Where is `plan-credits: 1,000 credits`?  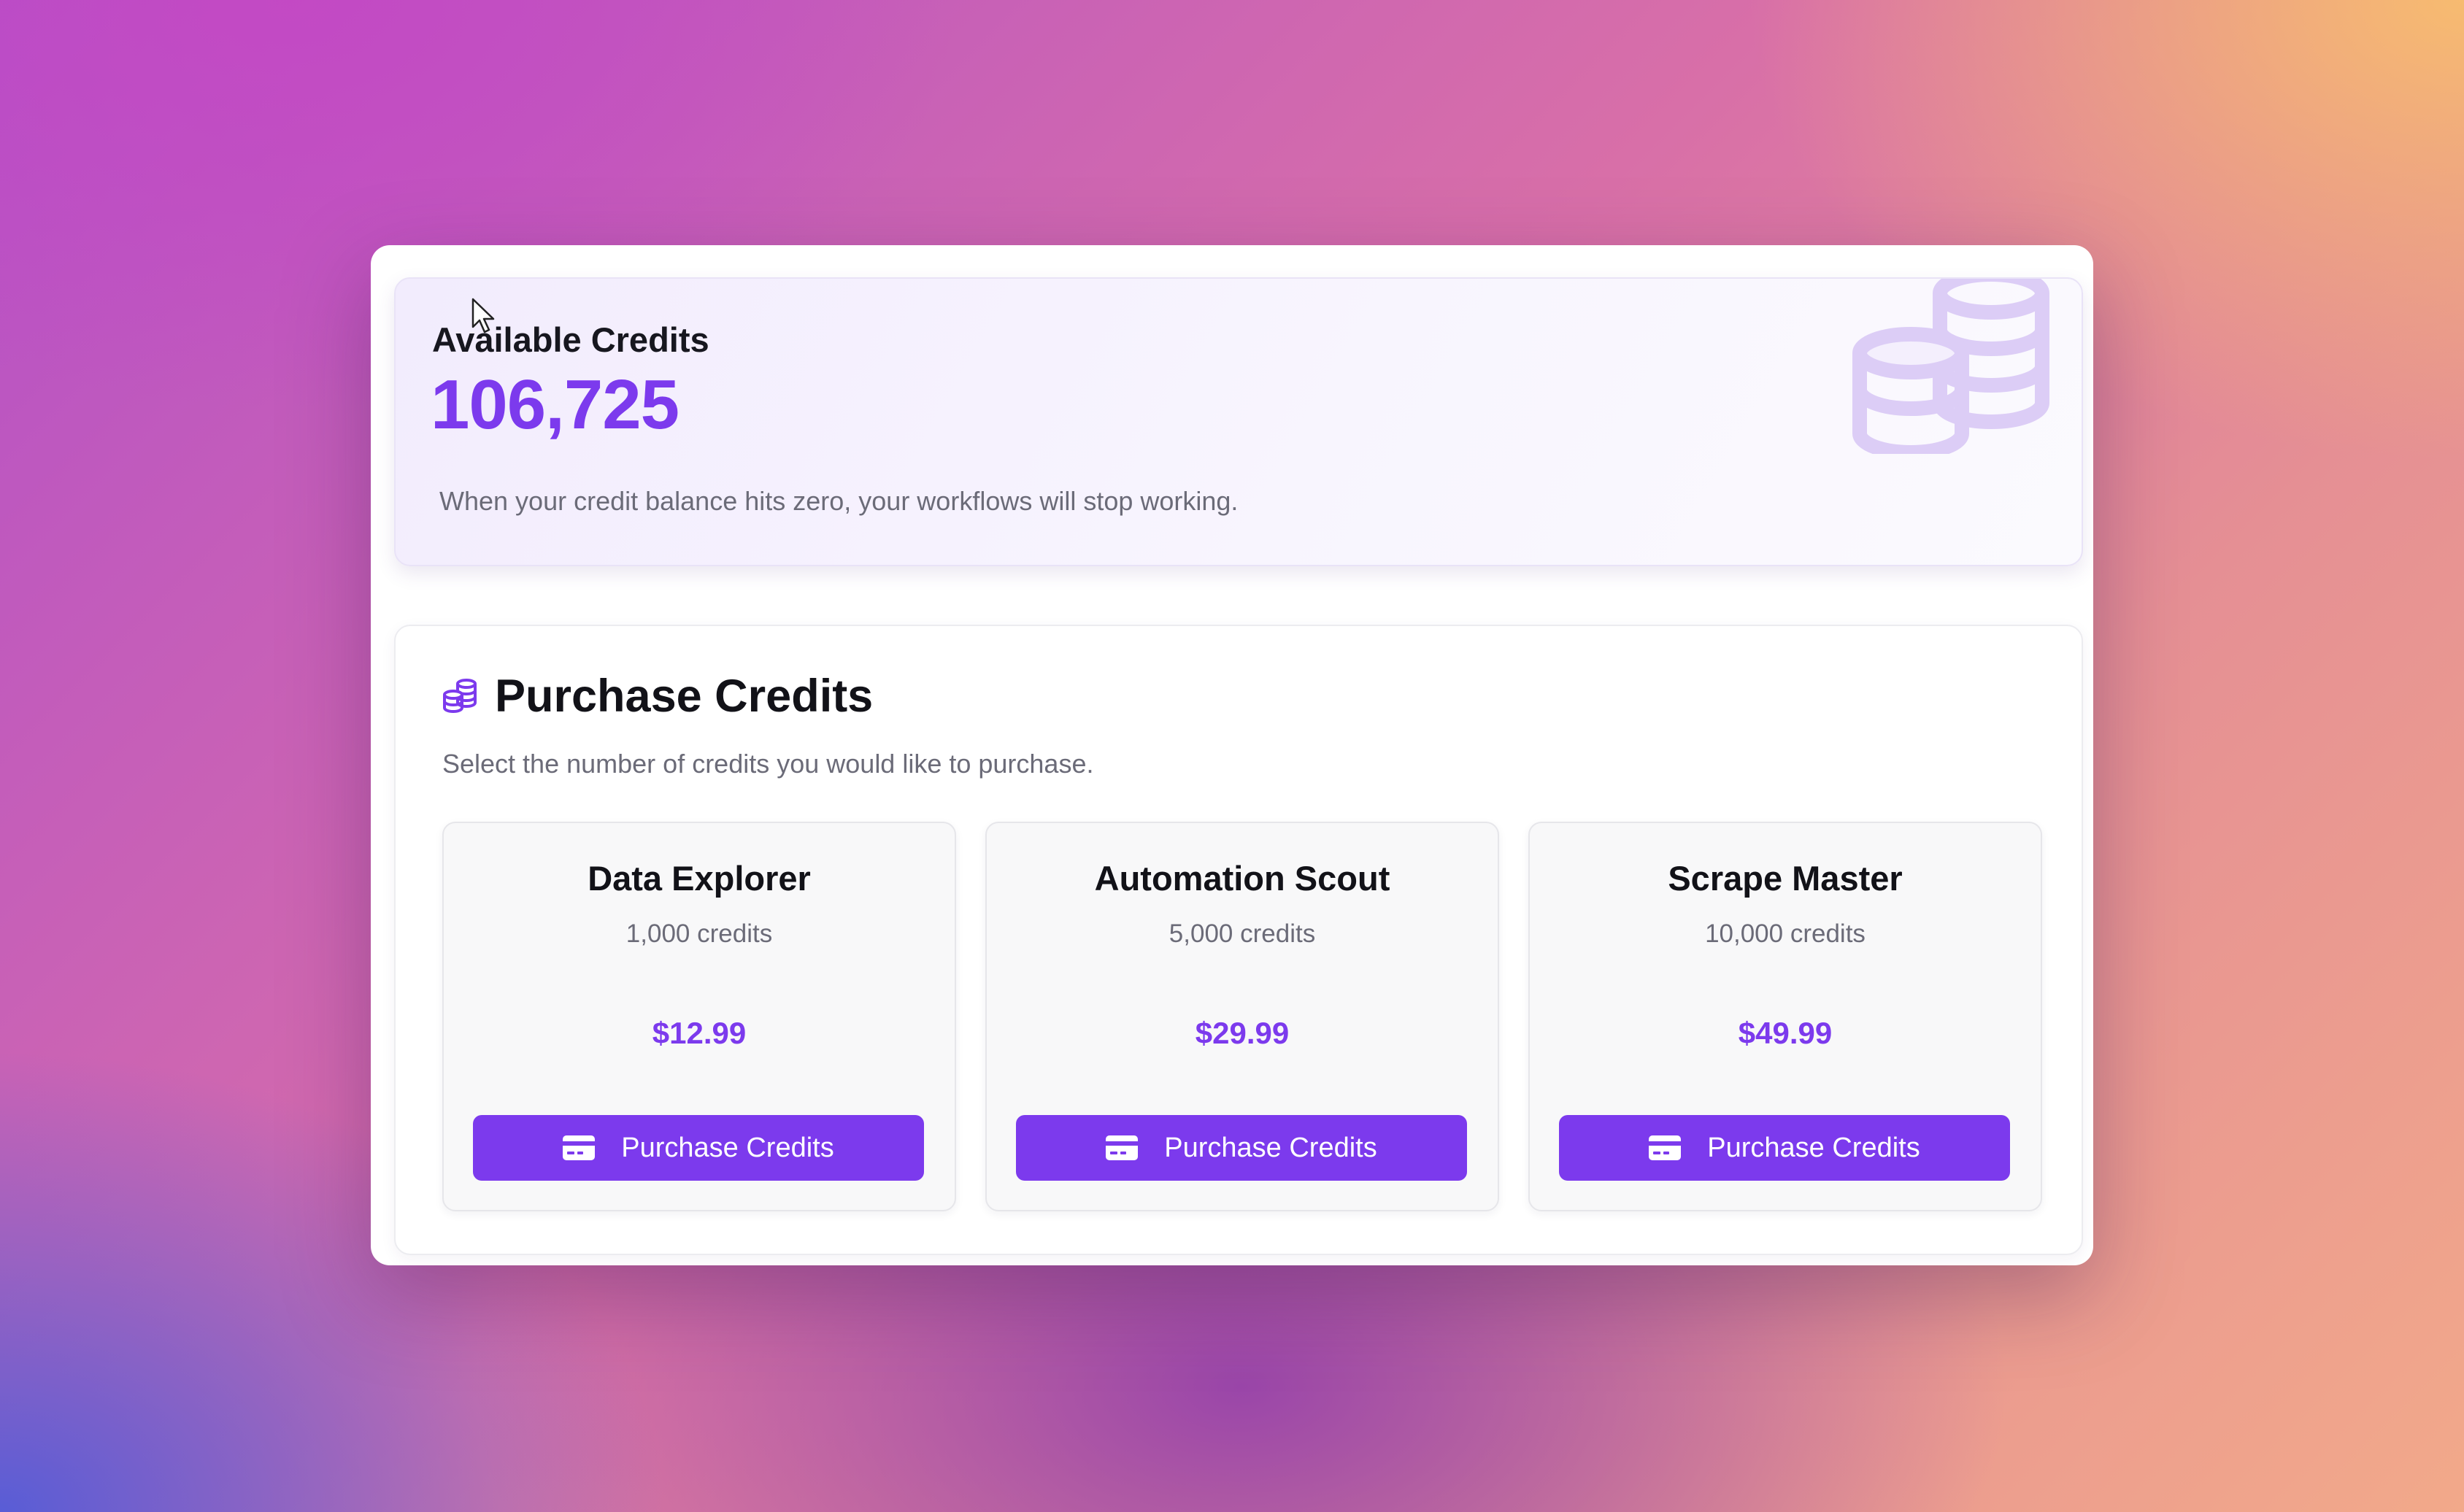 plan-credits: 1,000 credits is located at coordinates (699, 934).